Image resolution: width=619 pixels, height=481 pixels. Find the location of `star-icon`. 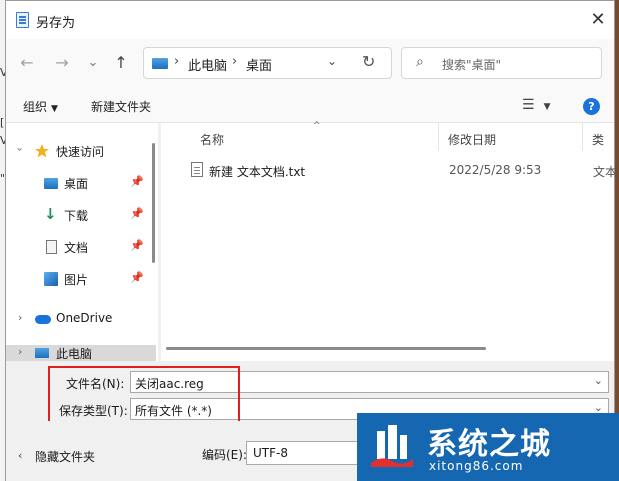

star-icon is located at coordinates (42, 151).